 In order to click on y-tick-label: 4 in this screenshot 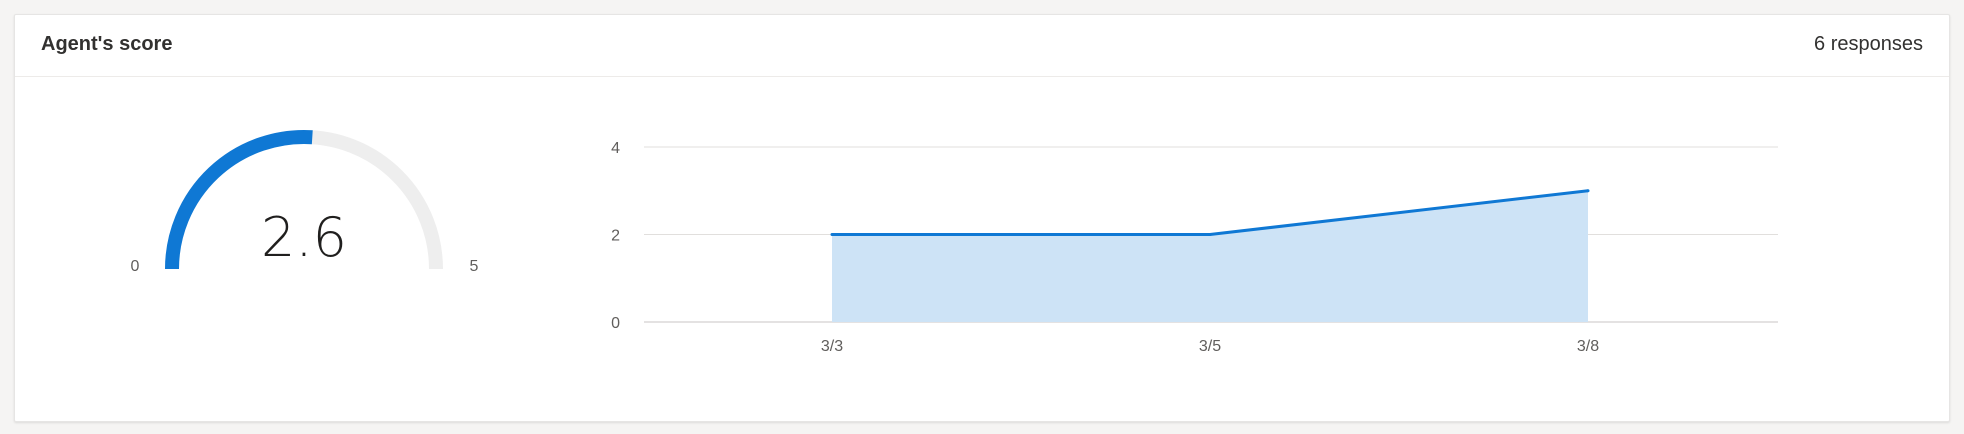, I will do `click(615, 148)`.